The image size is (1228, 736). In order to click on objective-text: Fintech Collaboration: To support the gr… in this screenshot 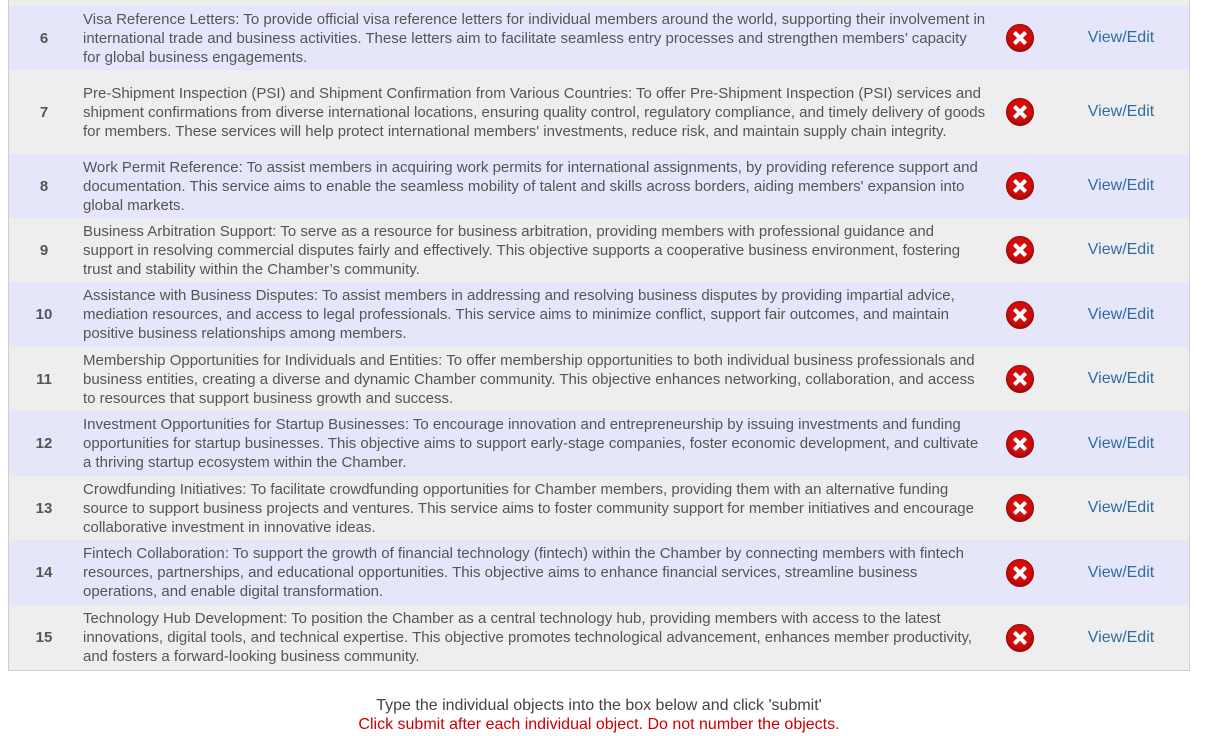, I will do `click(524, 572)`.